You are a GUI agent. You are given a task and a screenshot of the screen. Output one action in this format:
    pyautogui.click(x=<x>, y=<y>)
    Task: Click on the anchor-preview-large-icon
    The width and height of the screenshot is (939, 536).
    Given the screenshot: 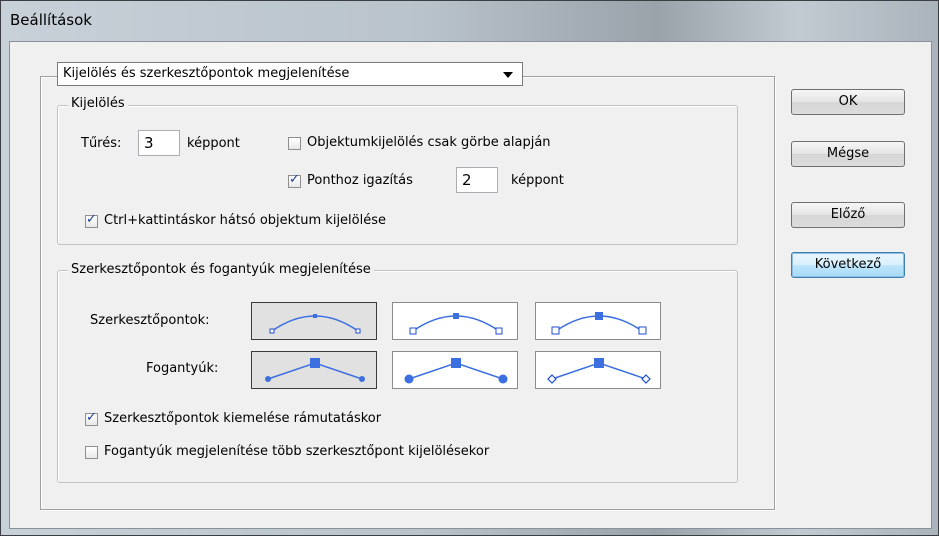 What is the action you would take?
    pyautogui.click(x=599, y=323)
    